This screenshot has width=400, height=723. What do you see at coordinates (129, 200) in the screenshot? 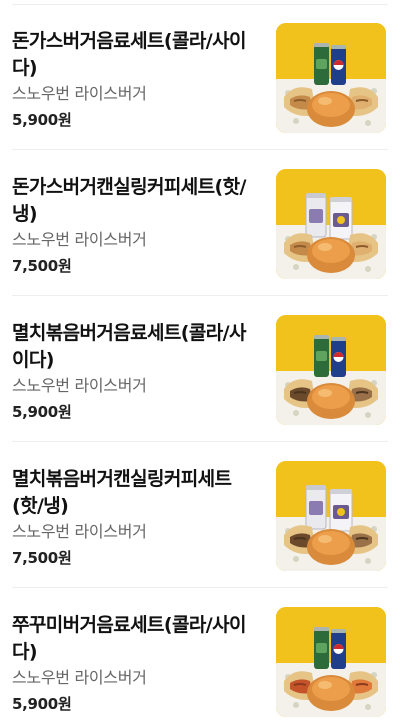
I see `menu-item-name: 돈가스버거캔실링커피세트(핫/냉)` at bounding box center [129, 200].